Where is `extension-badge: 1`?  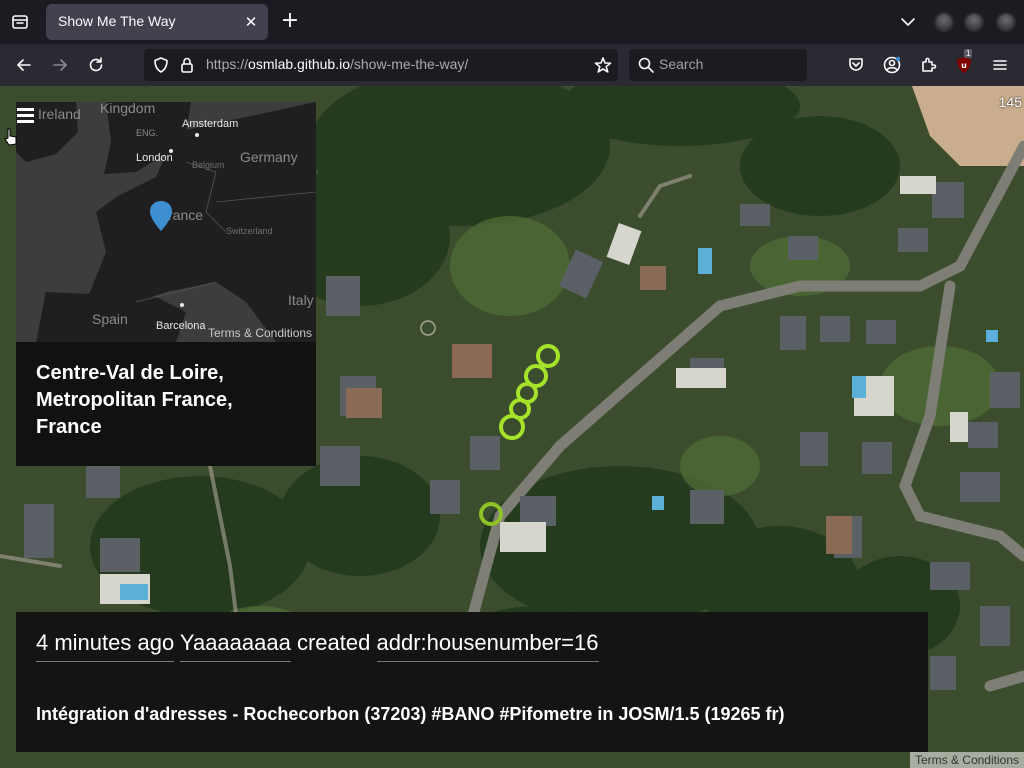 extension-badge: 1 is located at coordinates (968, 53).